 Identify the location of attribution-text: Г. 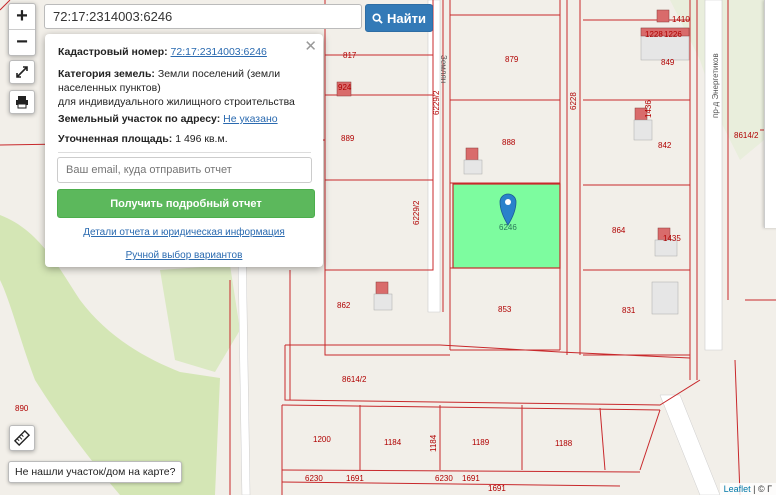
(769, 489).